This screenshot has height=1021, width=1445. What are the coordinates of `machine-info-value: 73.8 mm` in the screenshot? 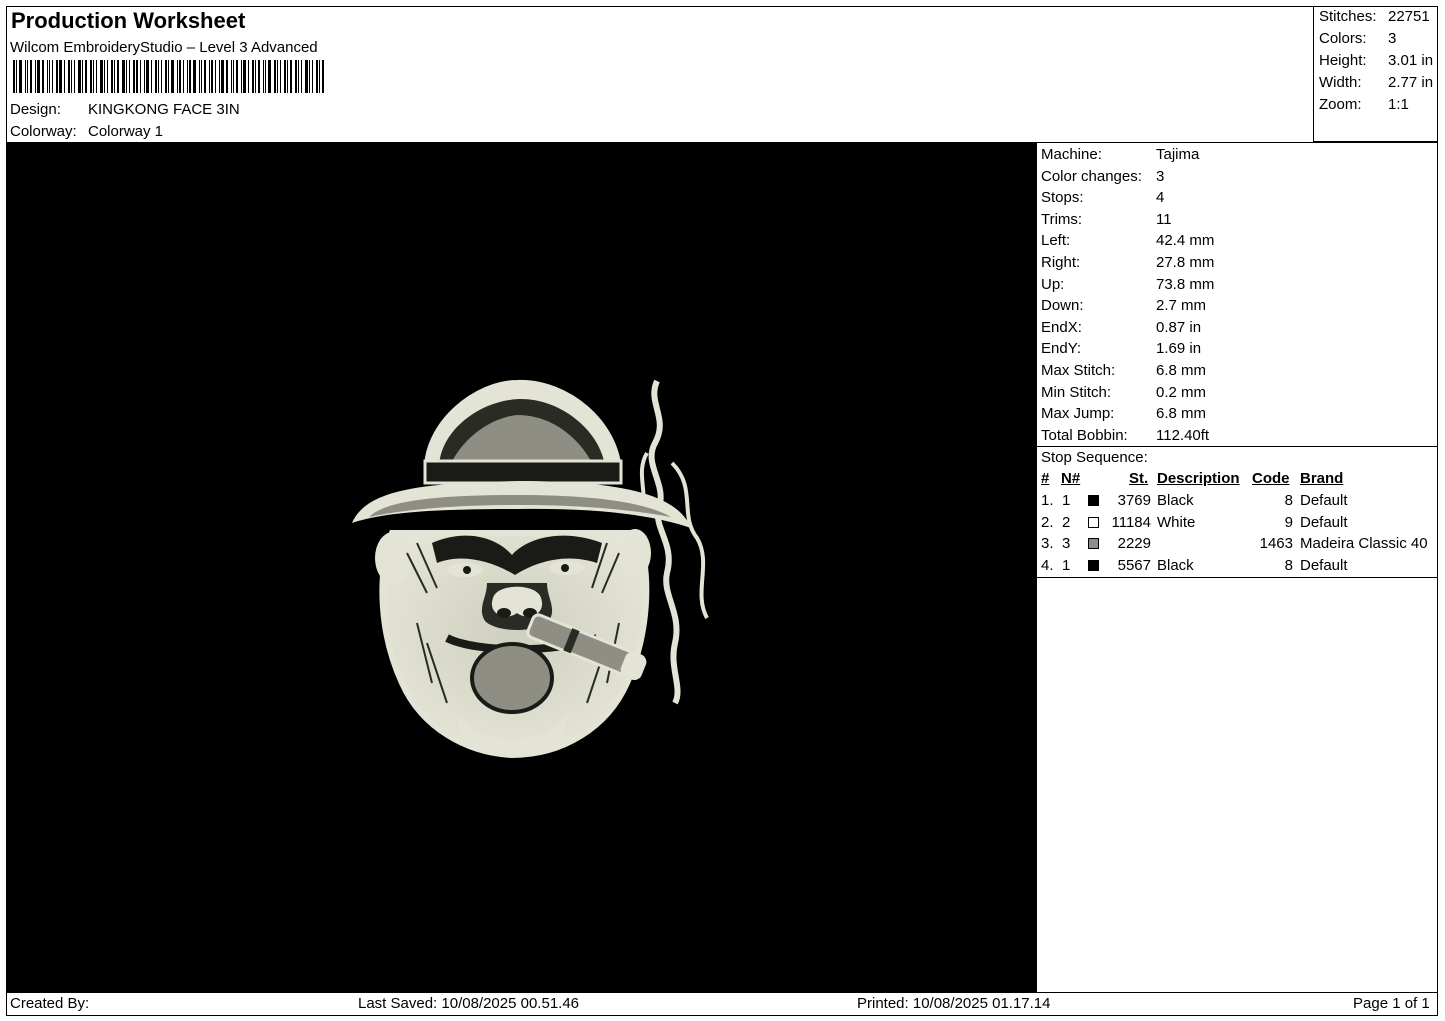 It's located at (1185, 284).